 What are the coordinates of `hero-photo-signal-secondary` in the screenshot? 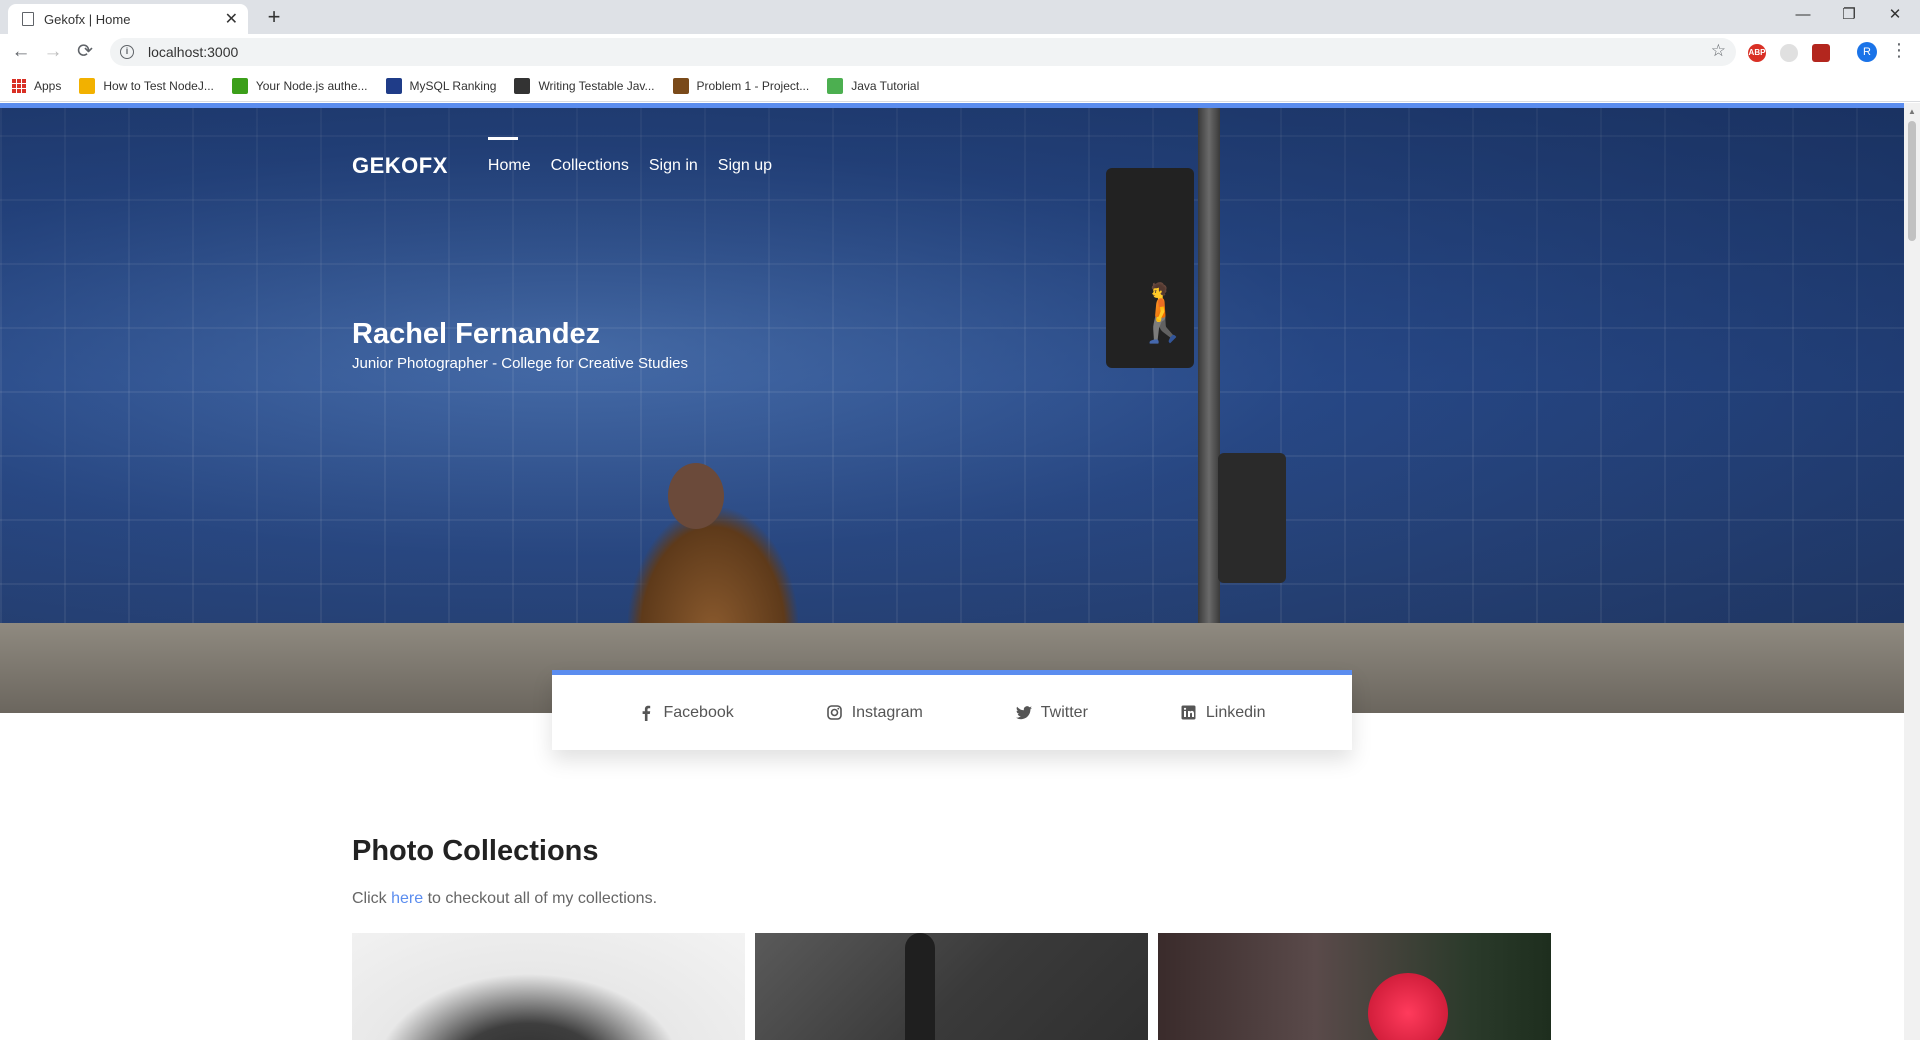 It's located at (1252, 518).